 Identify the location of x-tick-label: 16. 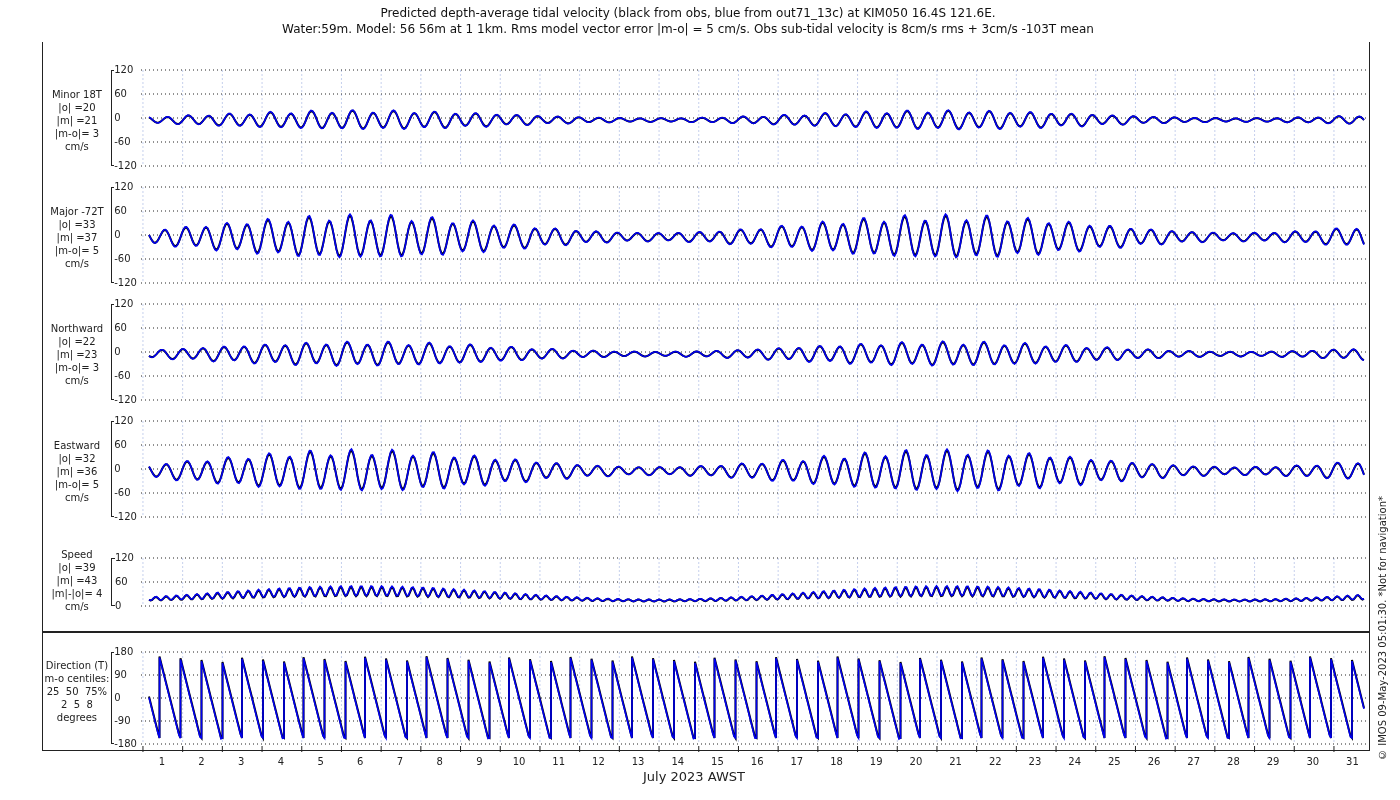
(757, 762).